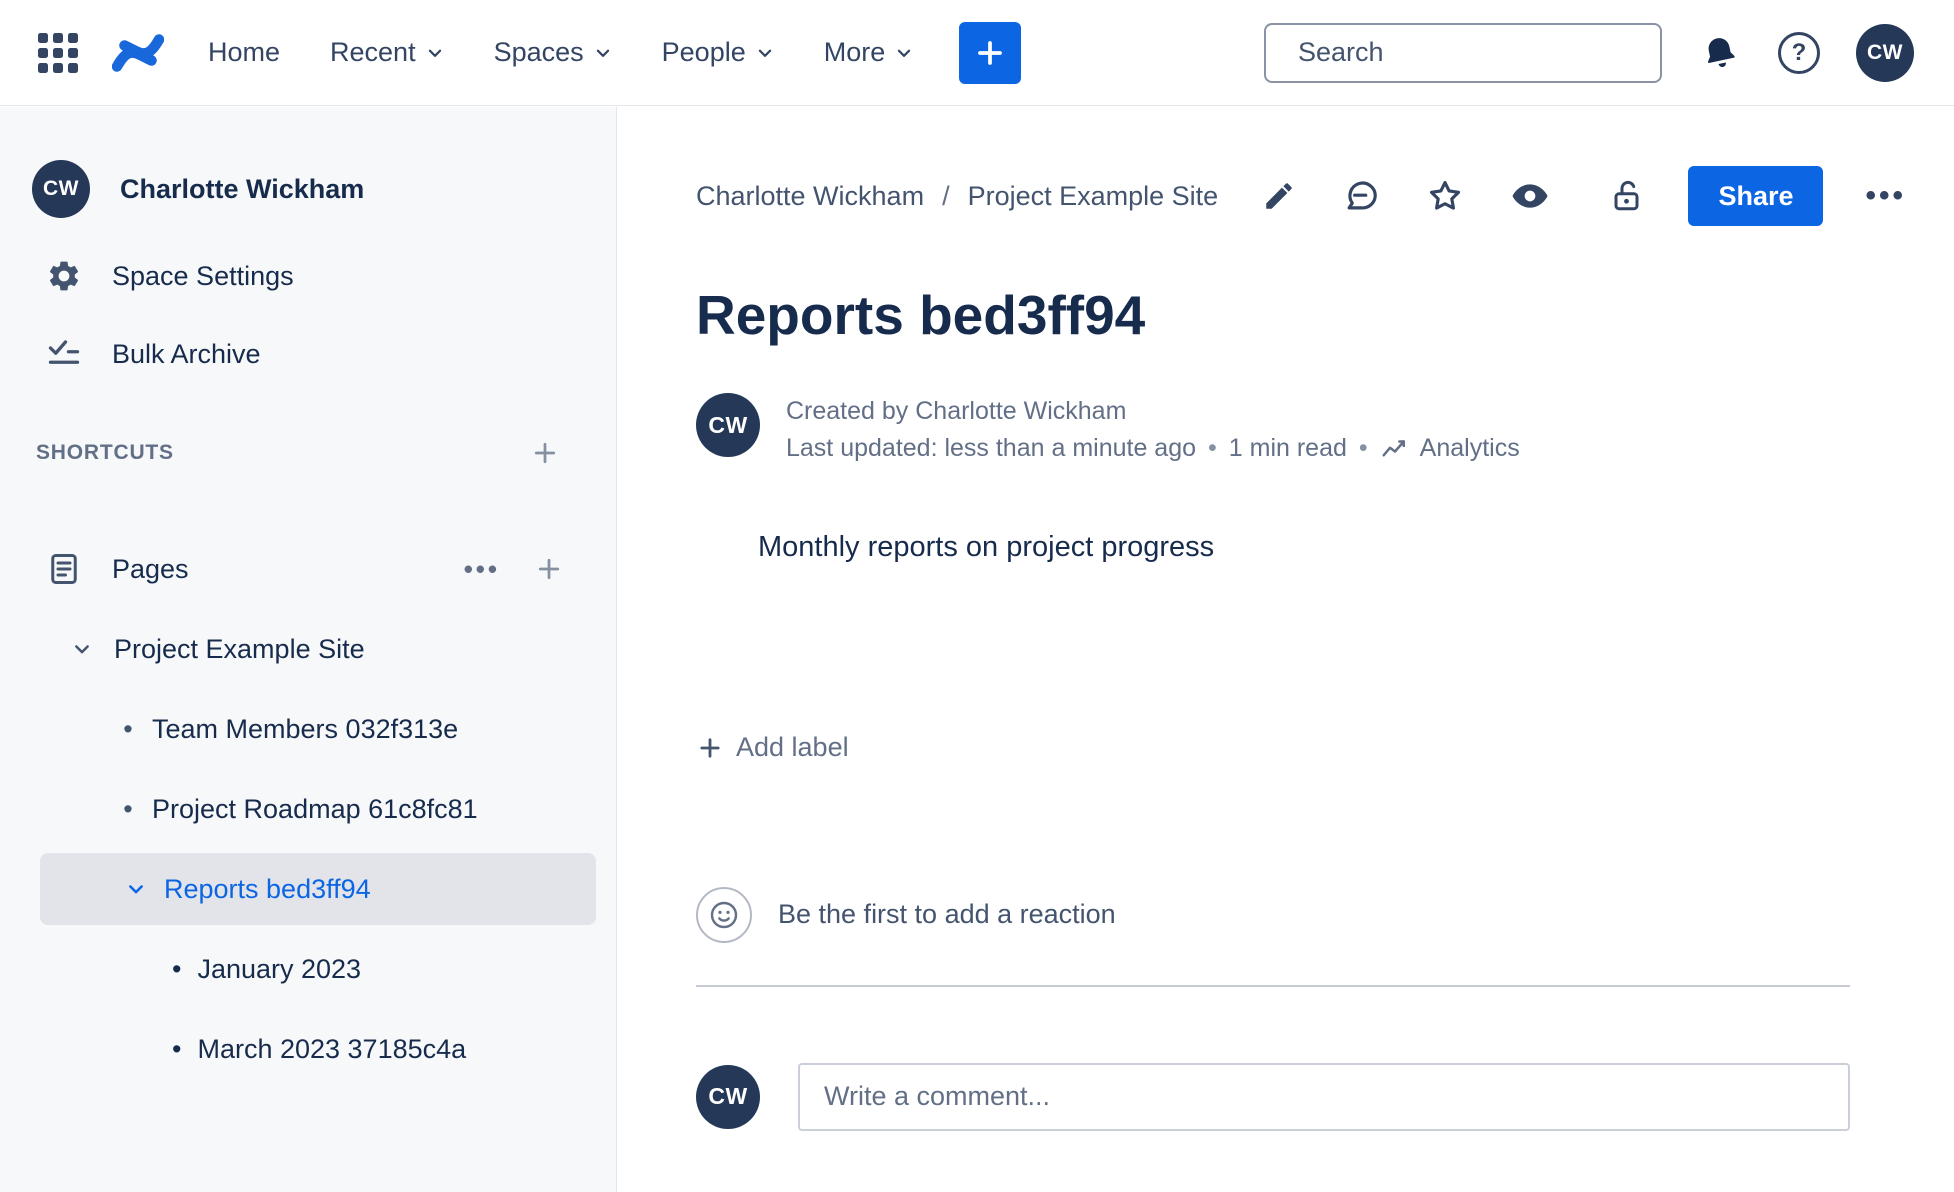 The width and height of the screenshot is (1954, 1192). I want to click on space-name: Charlotte Wickham, so click(242, 188).